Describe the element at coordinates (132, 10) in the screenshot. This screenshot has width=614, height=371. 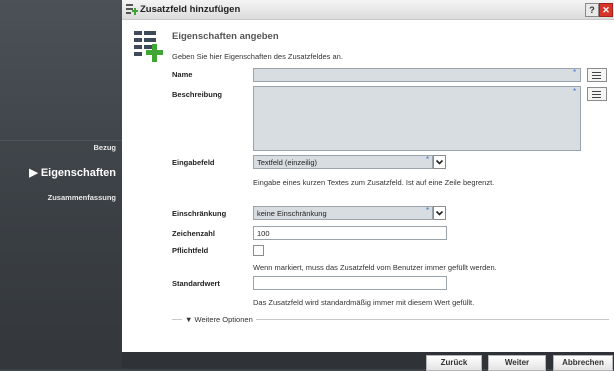
I see `add-field-icon` at that location.